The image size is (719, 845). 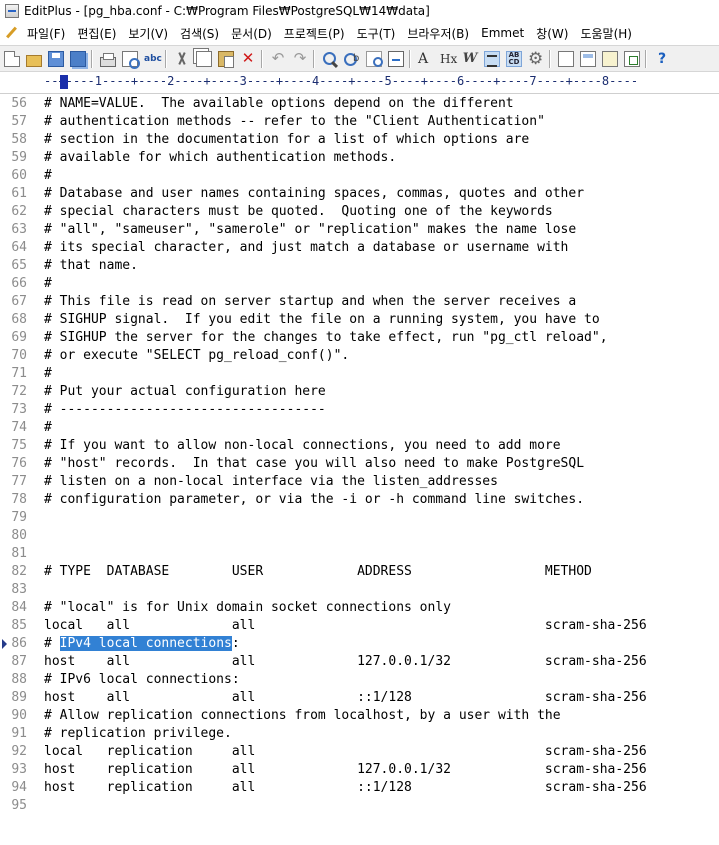 What do you see at coordinates (359, 698) in the screenshot?
I see `code-line: 89 host all all ::1/128 scram-sha-256` at bounding box center [359, 698].